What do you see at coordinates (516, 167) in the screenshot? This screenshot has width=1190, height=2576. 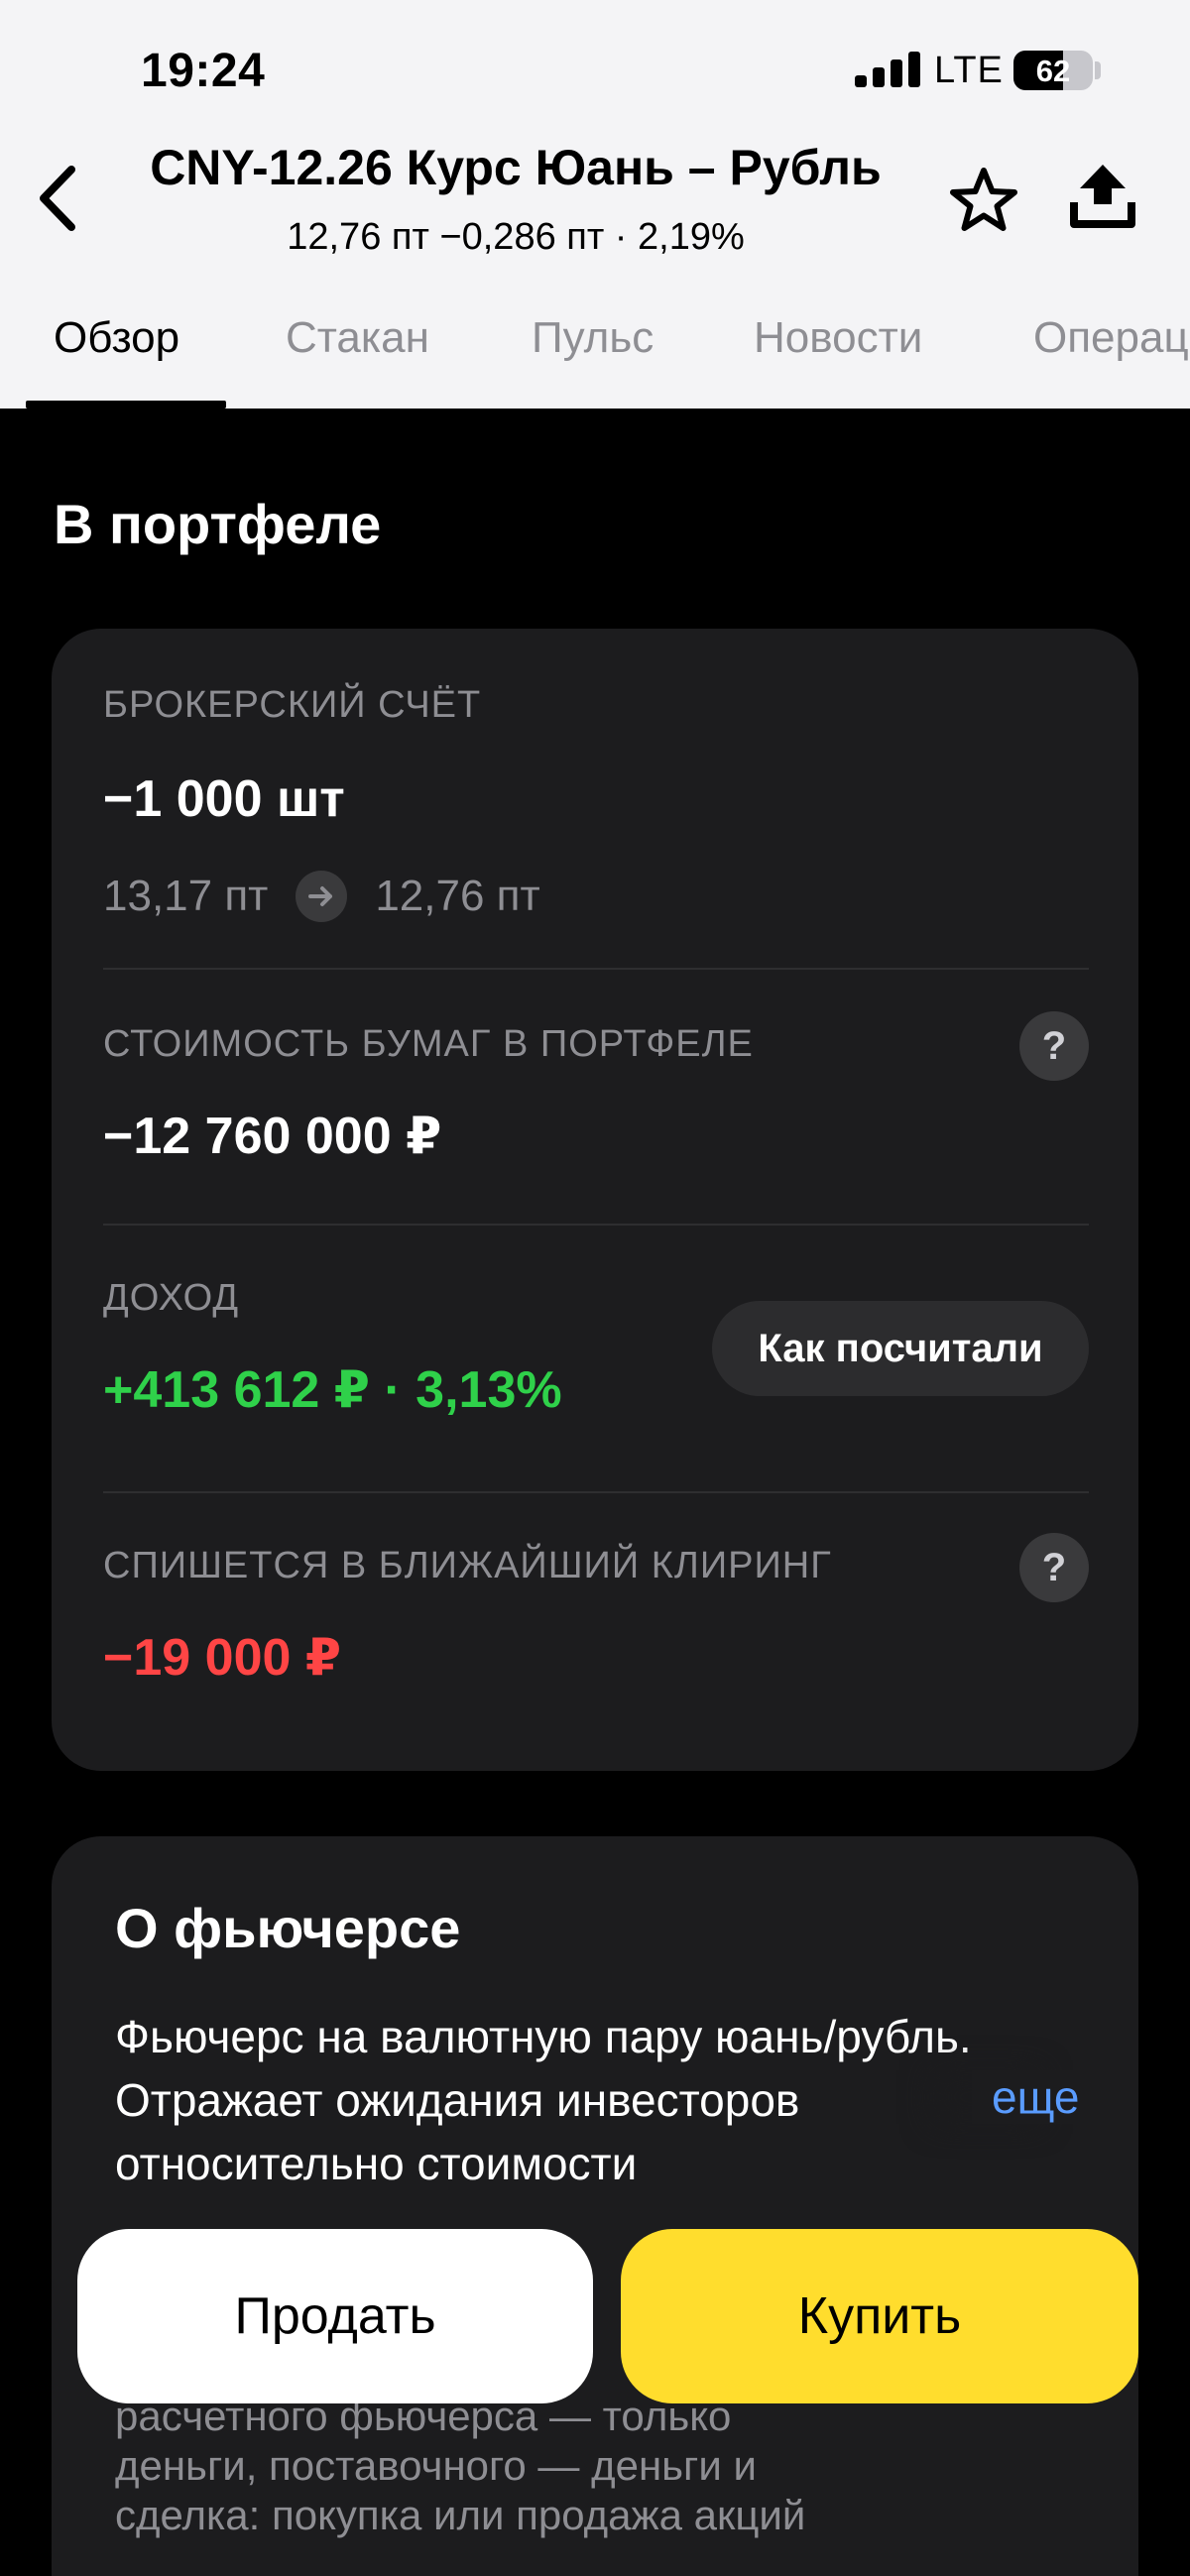 I see `page-title: CNY-12.26 Курс Юань – Рубль` at bounding box center [516, 167].